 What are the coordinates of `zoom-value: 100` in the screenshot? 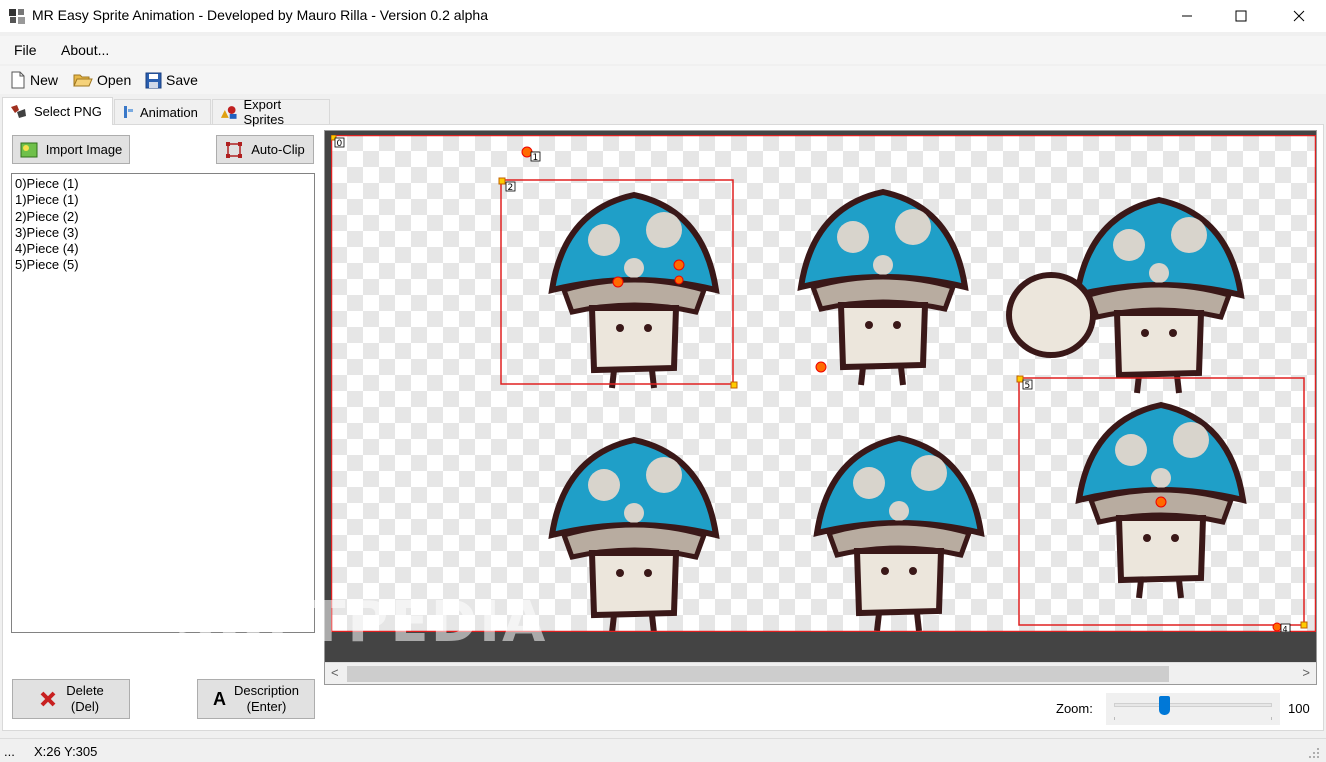 It's located at (1299, 708).